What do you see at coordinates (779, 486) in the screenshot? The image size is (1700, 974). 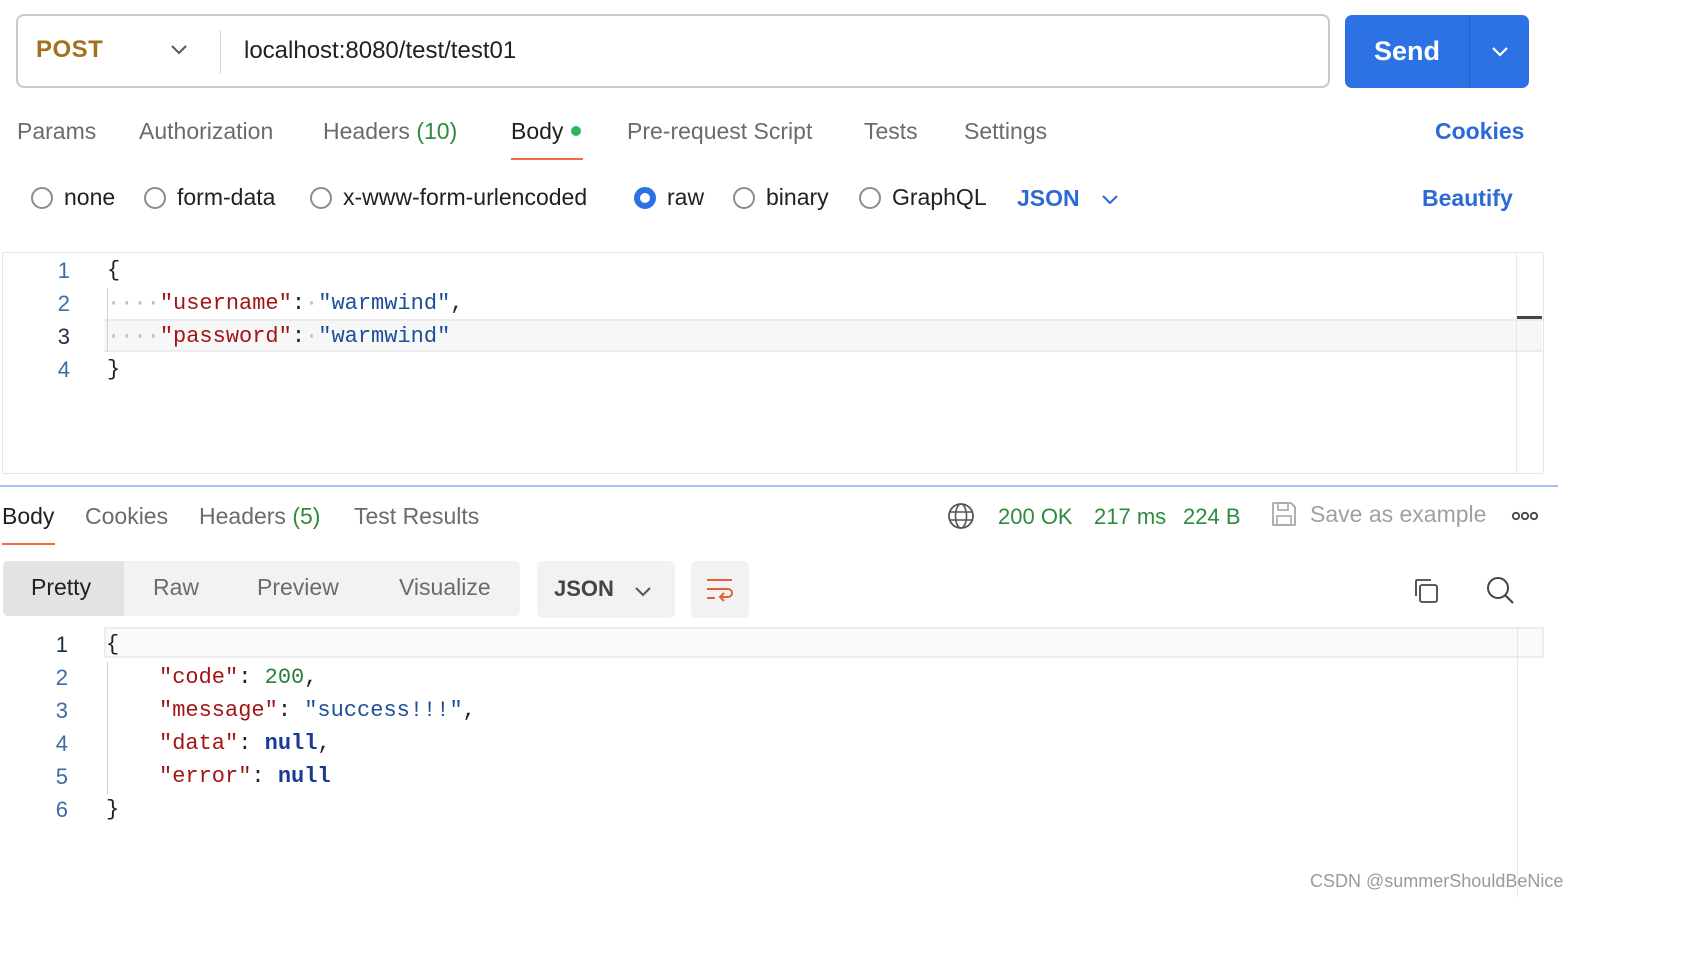 I see `pane-divider` at bounding box center [779, 486].